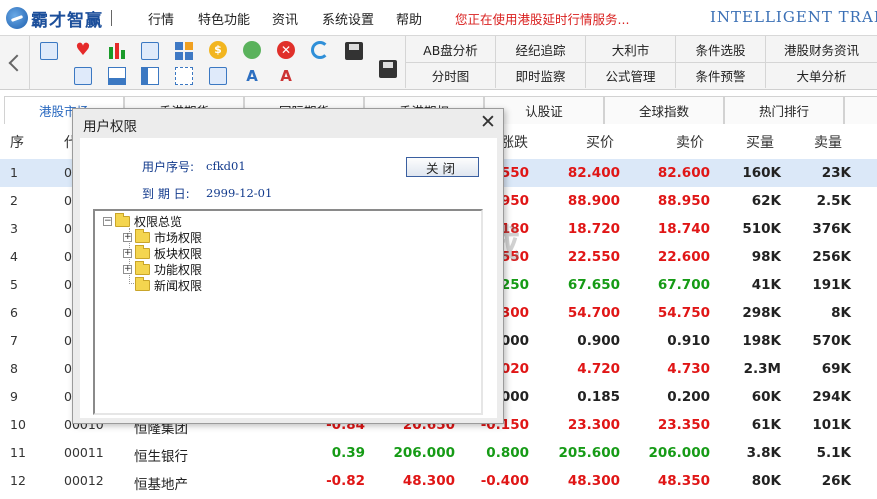 The width and height of the screenshot is (877, 499). Describe the element at coordinates (833, 453) in the screenshot. I see `cell-ask-vol: 5.1K` at that location.